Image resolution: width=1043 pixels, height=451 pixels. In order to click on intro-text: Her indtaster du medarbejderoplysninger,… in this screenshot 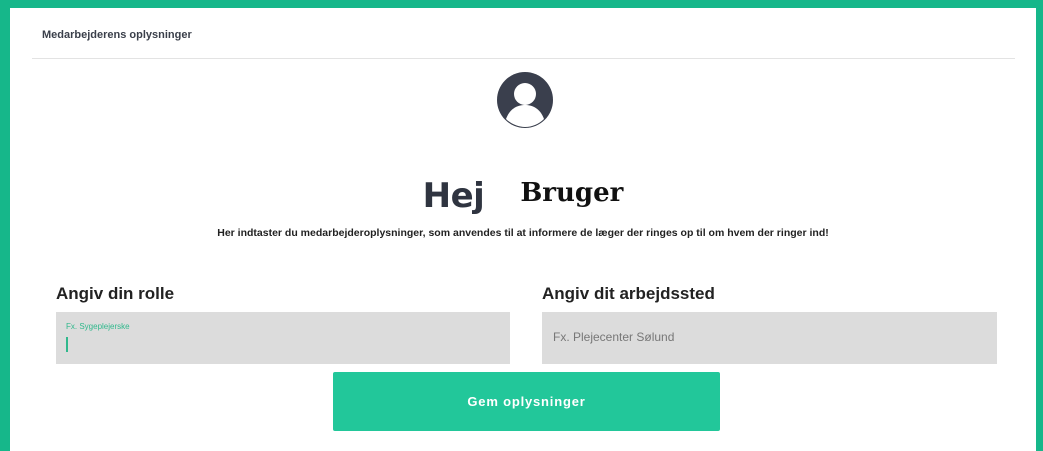, I will do `click(523, 233)`.